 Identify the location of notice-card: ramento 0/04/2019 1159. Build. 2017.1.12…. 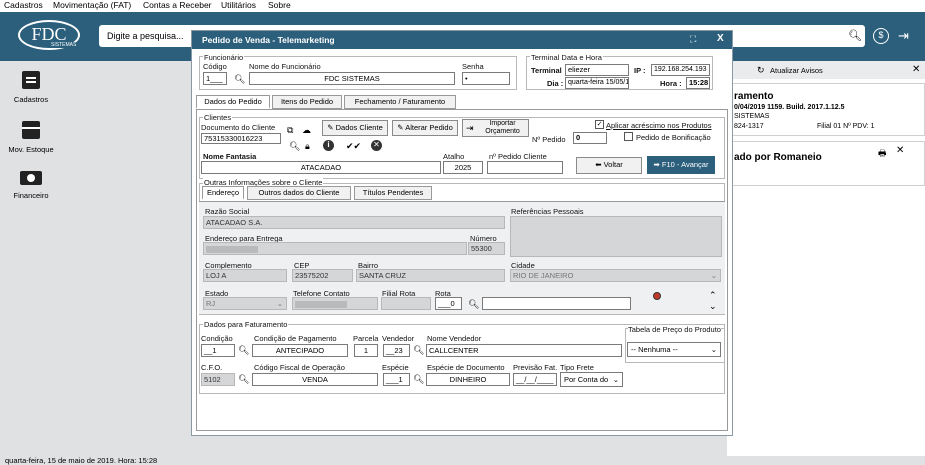
(826, 109).